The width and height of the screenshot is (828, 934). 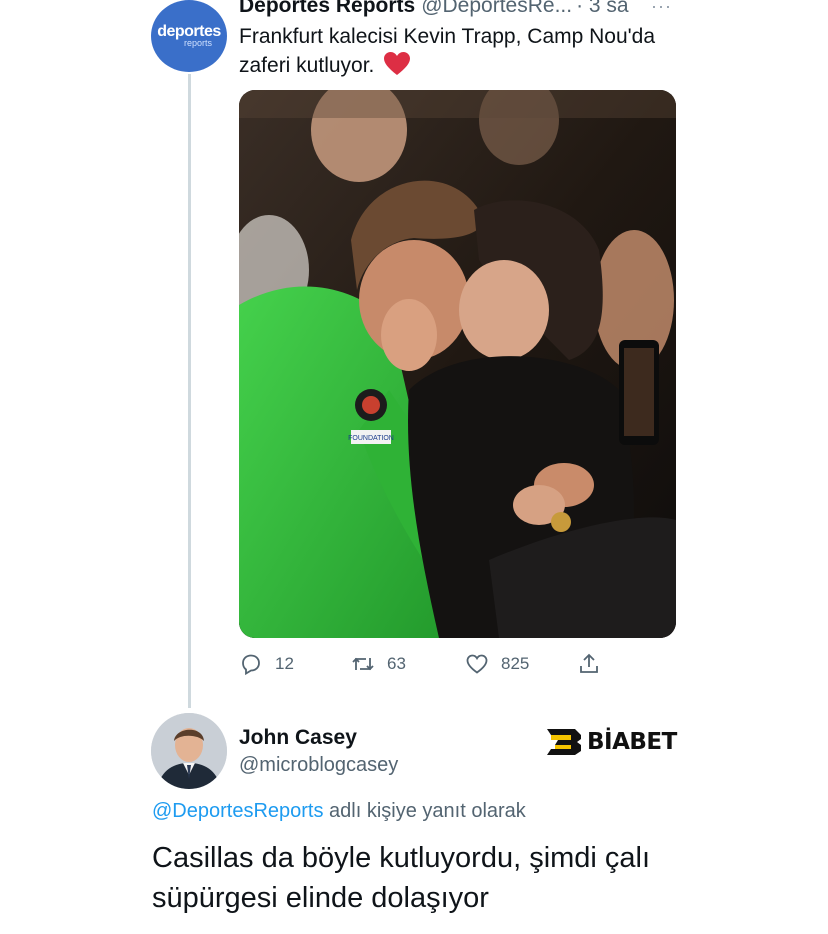 I want to click on avatar-portrait-image, so click(x=189, y=751).